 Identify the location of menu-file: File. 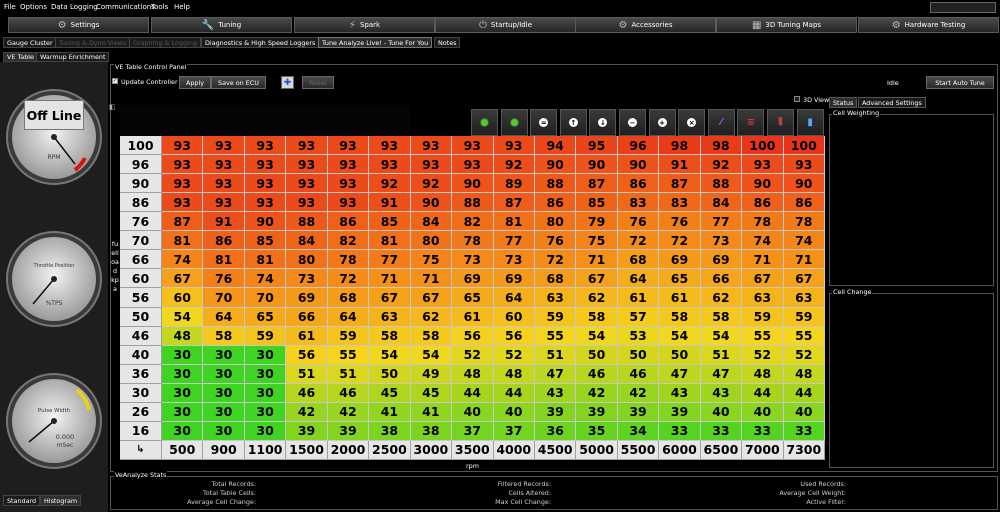
(10, 7).